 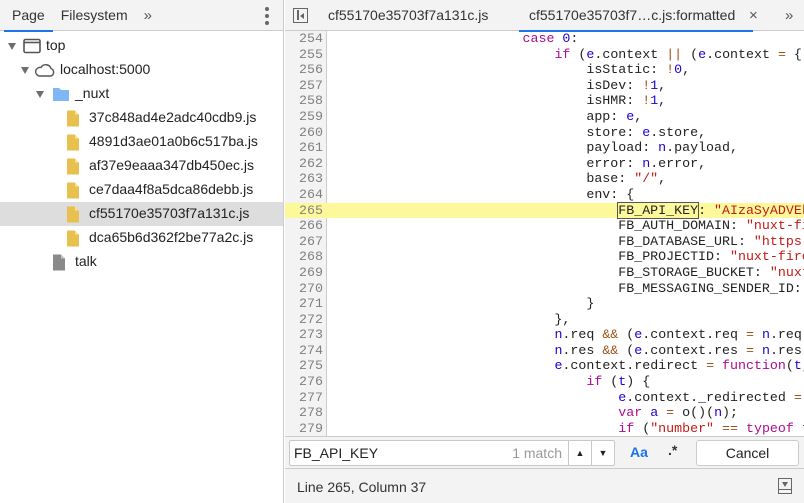 I want to click on line-number: 273, so click(x=304, y=335).